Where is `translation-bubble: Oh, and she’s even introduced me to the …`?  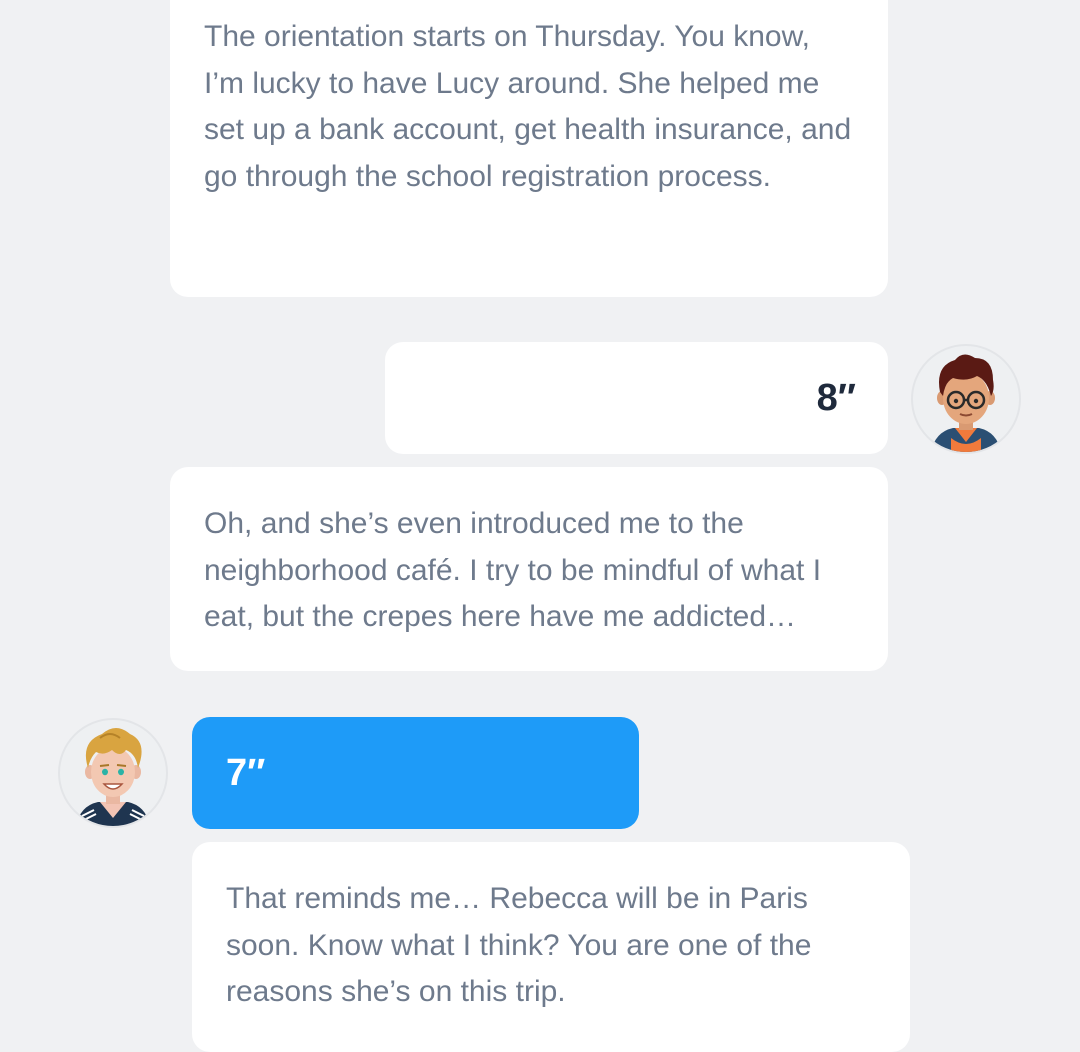 translation-bubble: Oh, and she’s even introduced me to the … is located at coordinates (529, 569).